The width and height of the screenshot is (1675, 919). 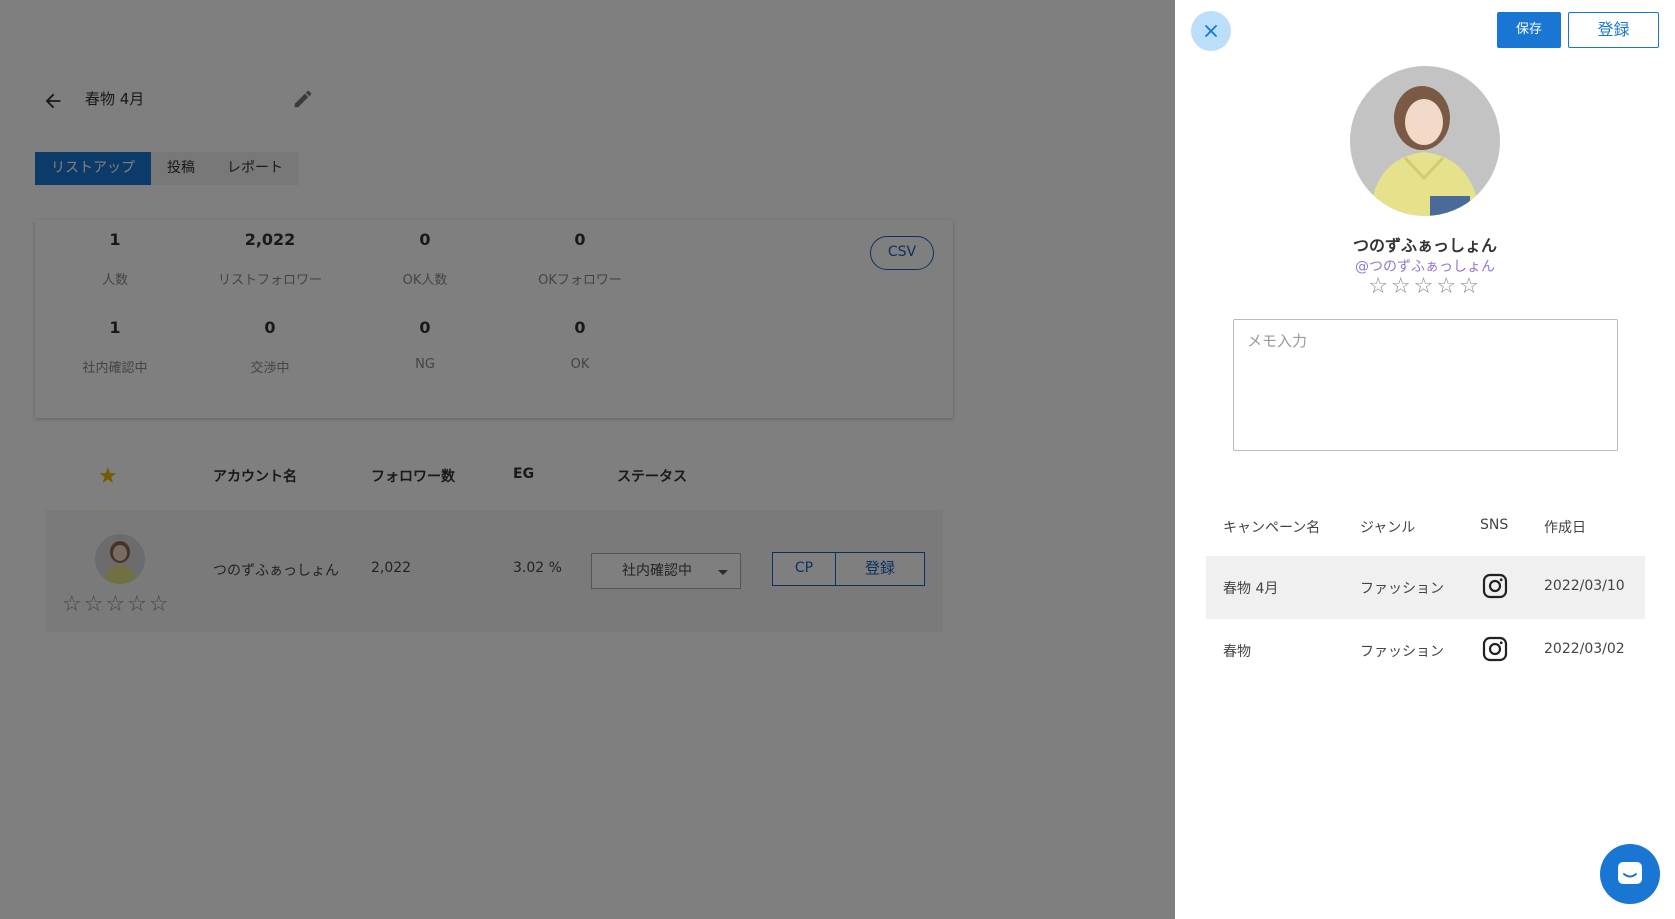 I want to click on close-icon, so click(x=1211, y=31).